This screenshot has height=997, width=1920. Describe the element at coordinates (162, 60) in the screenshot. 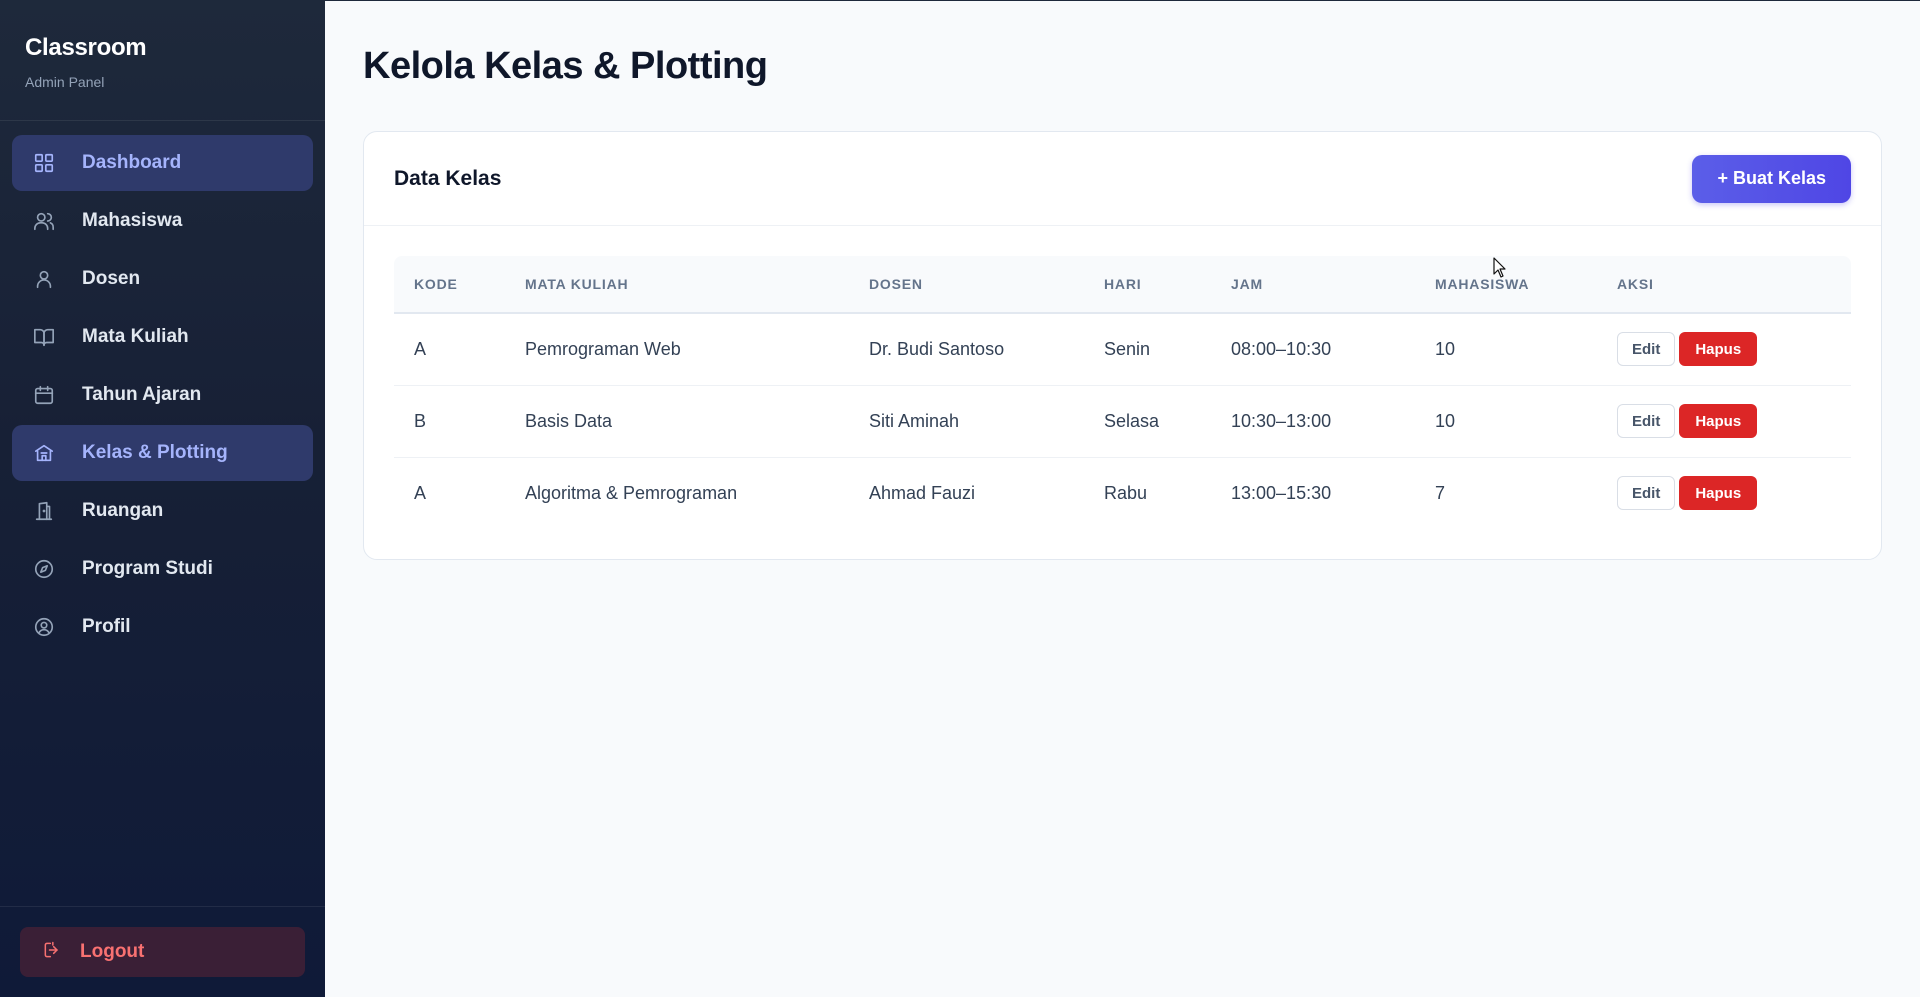

I see `brand: Classroom Admin Panel` at that location.